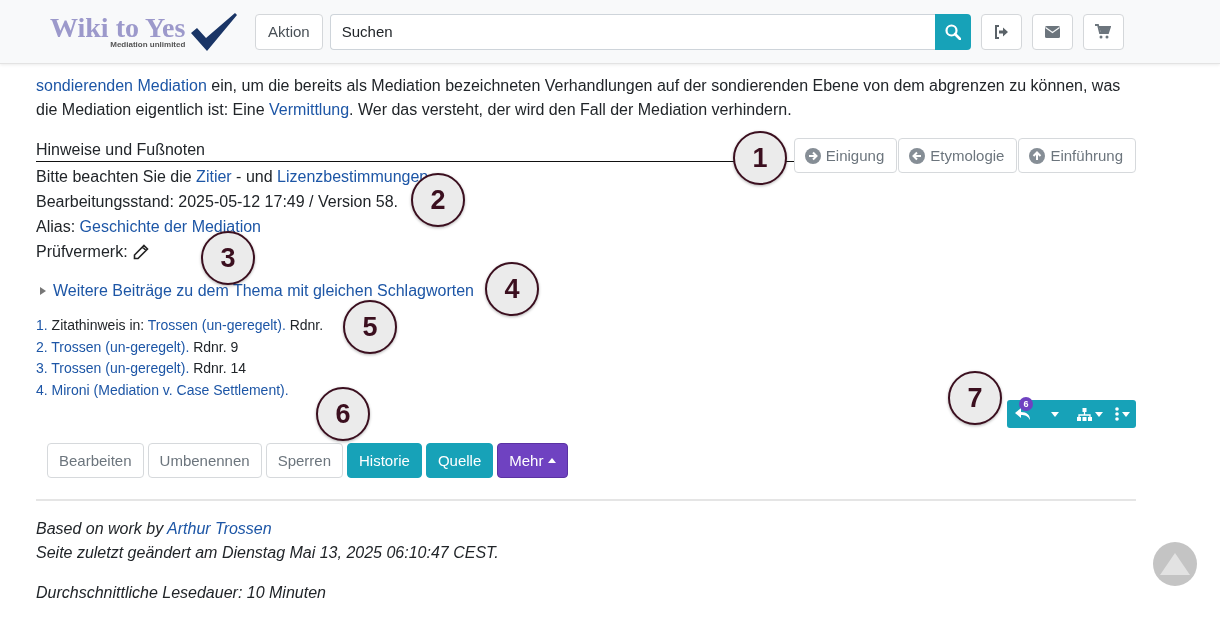  I want to click on footnote: 2. Trossen (un-geregelt). Rdnr. 9, so click(137, 347).